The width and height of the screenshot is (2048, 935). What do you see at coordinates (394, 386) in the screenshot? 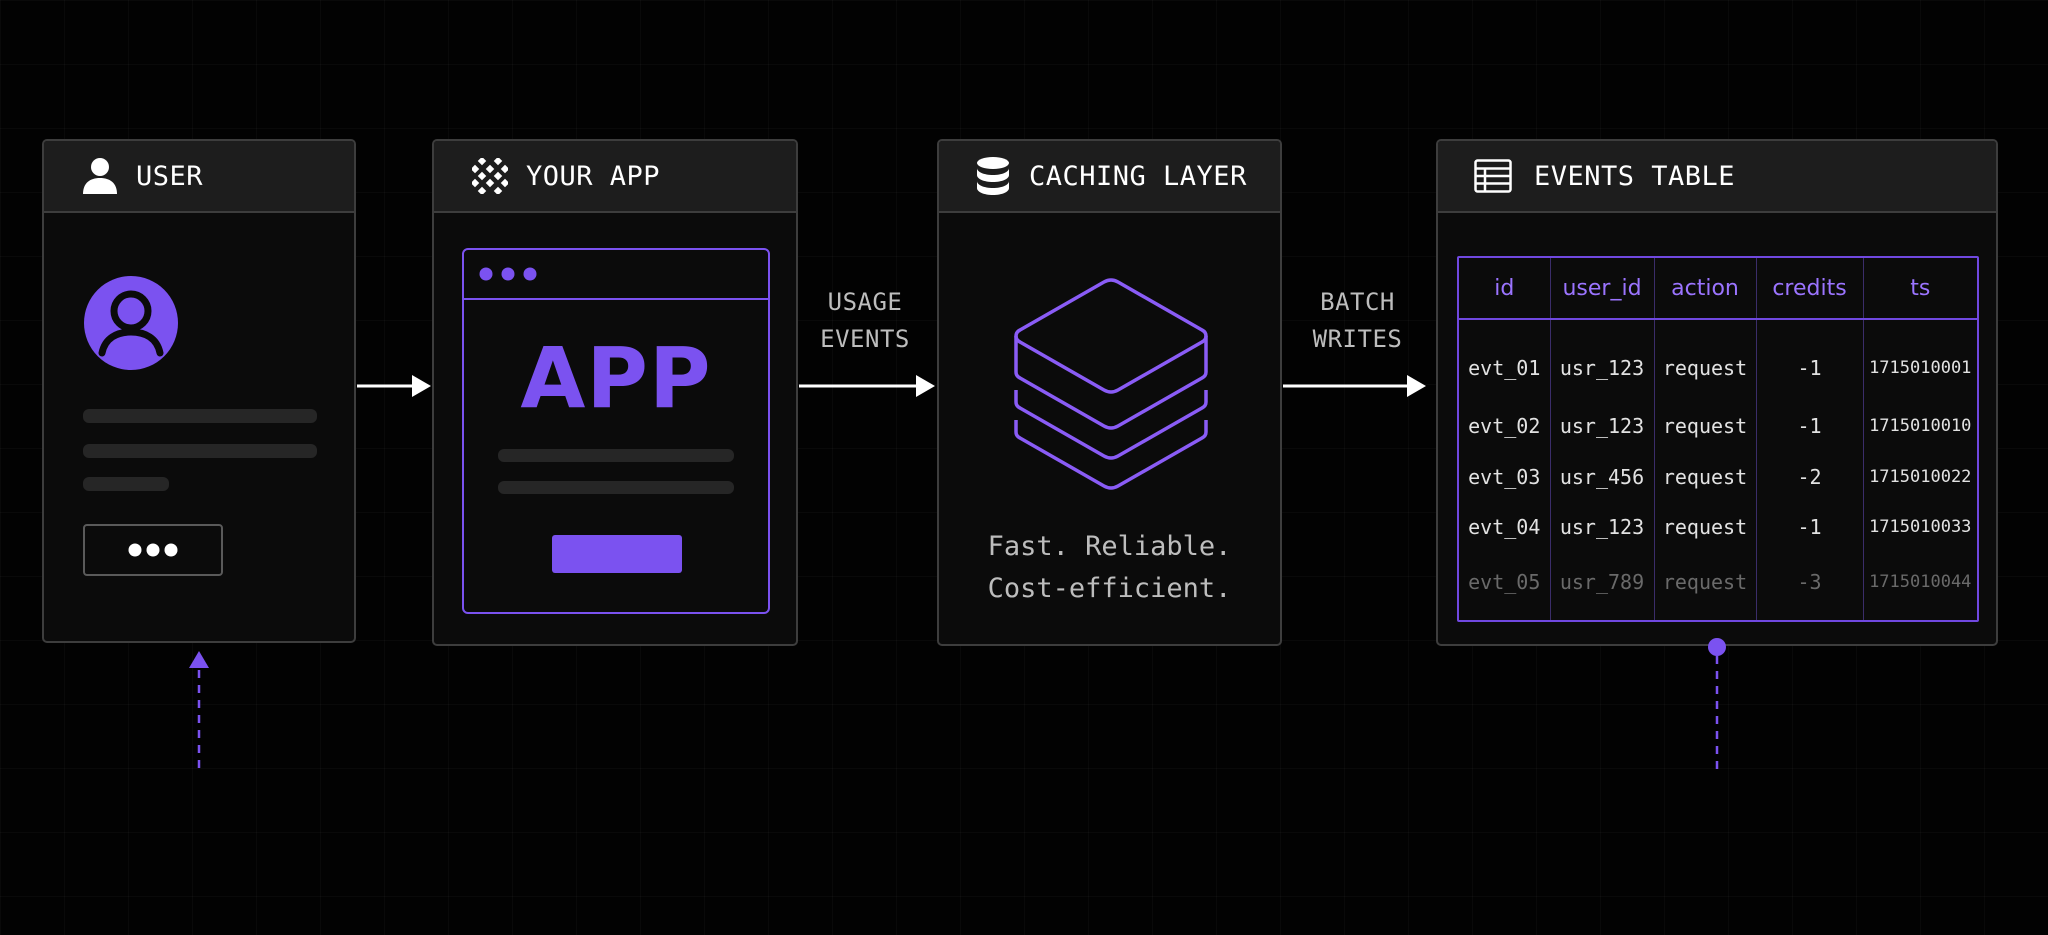
I see `arrow-user-to-app` at bounding box center [394, 386].